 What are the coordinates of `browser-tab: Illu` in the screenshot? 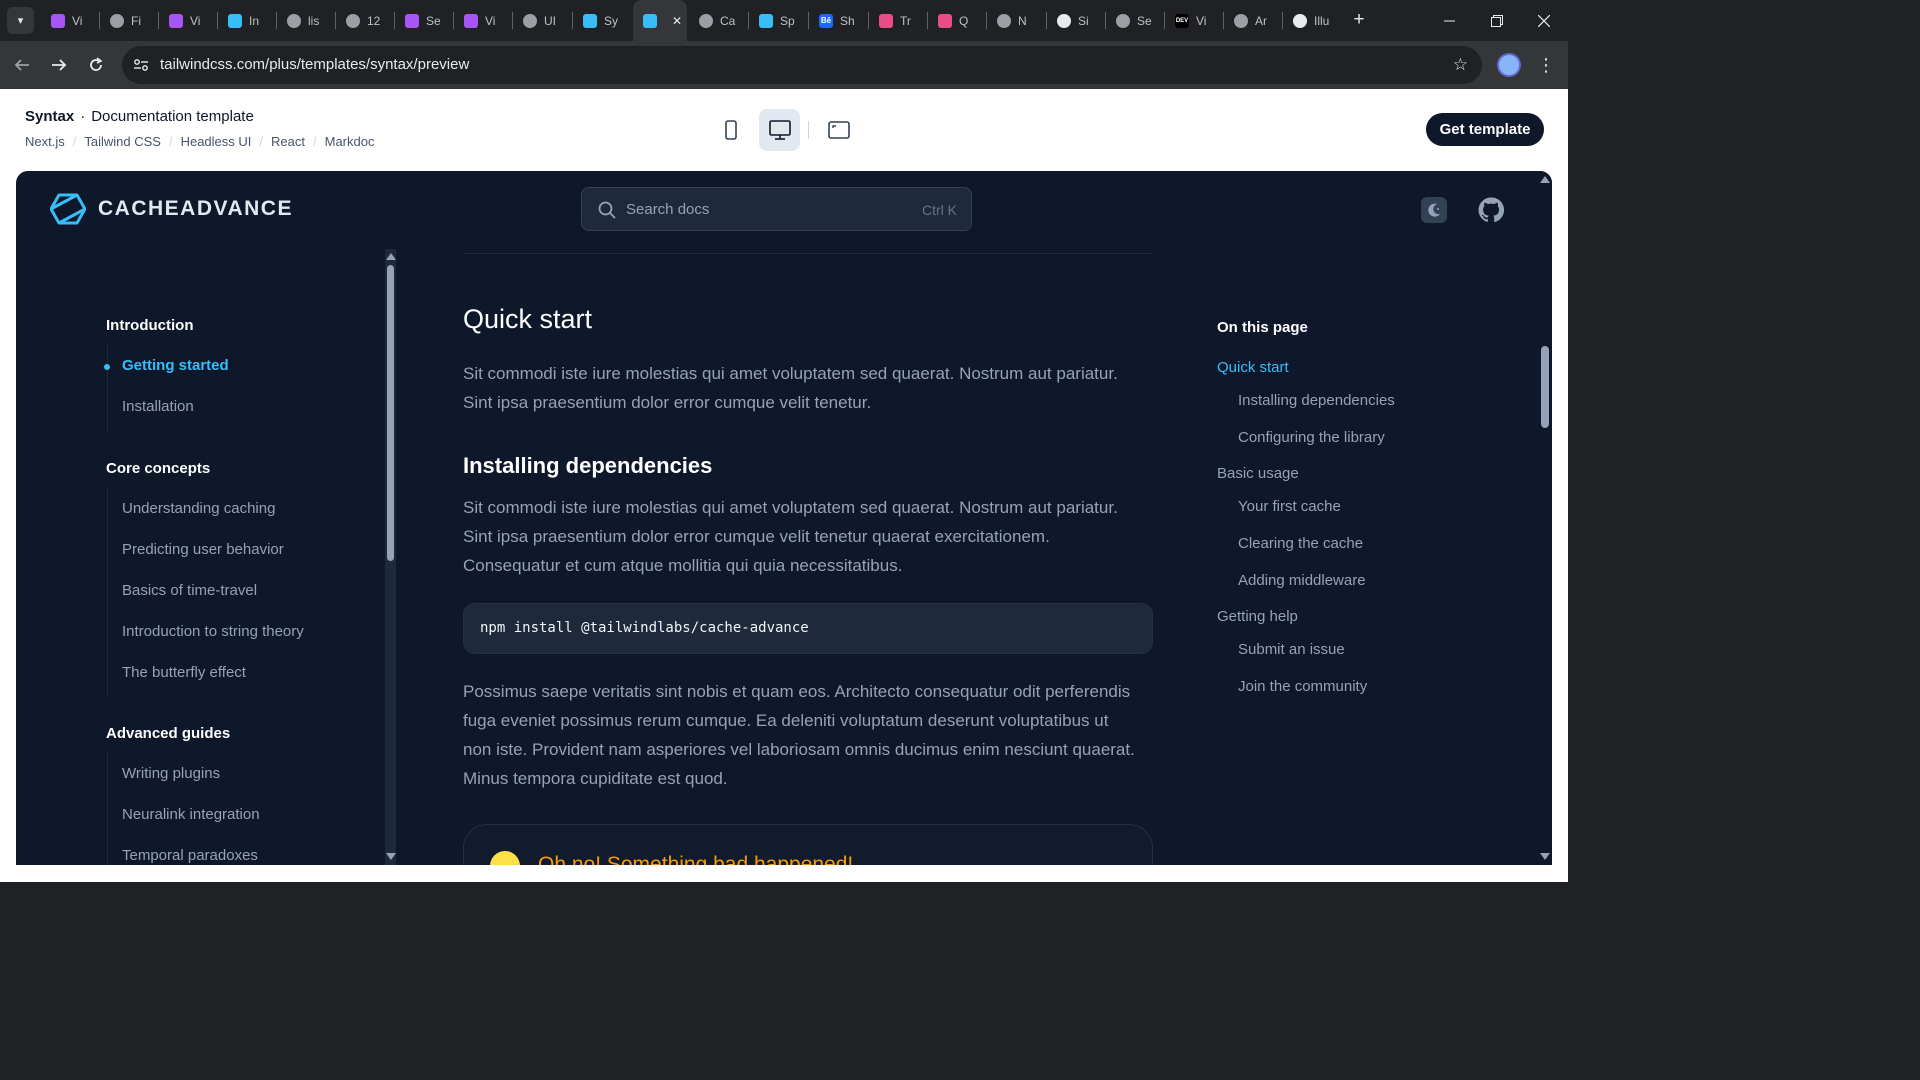 It's located at (1308, 20).